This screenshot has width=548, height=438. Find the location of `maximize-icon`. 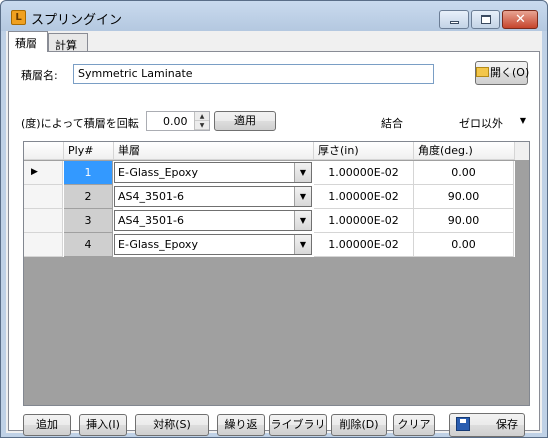

maximize-icon is located at coordinates (486, 19).